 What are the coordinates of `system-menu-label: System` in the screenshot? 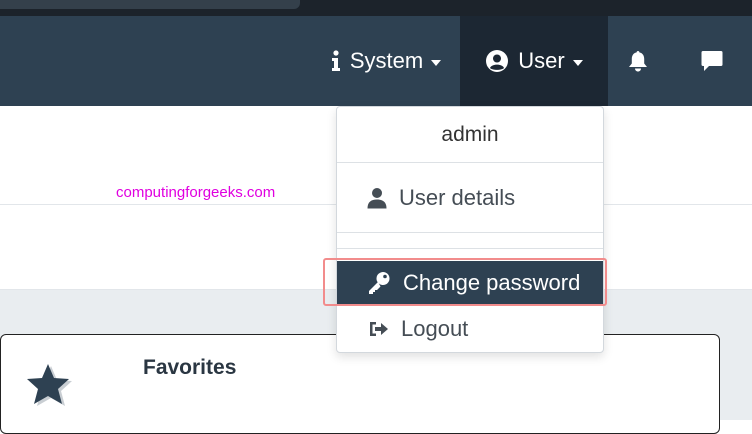 It's located at (386, 60).